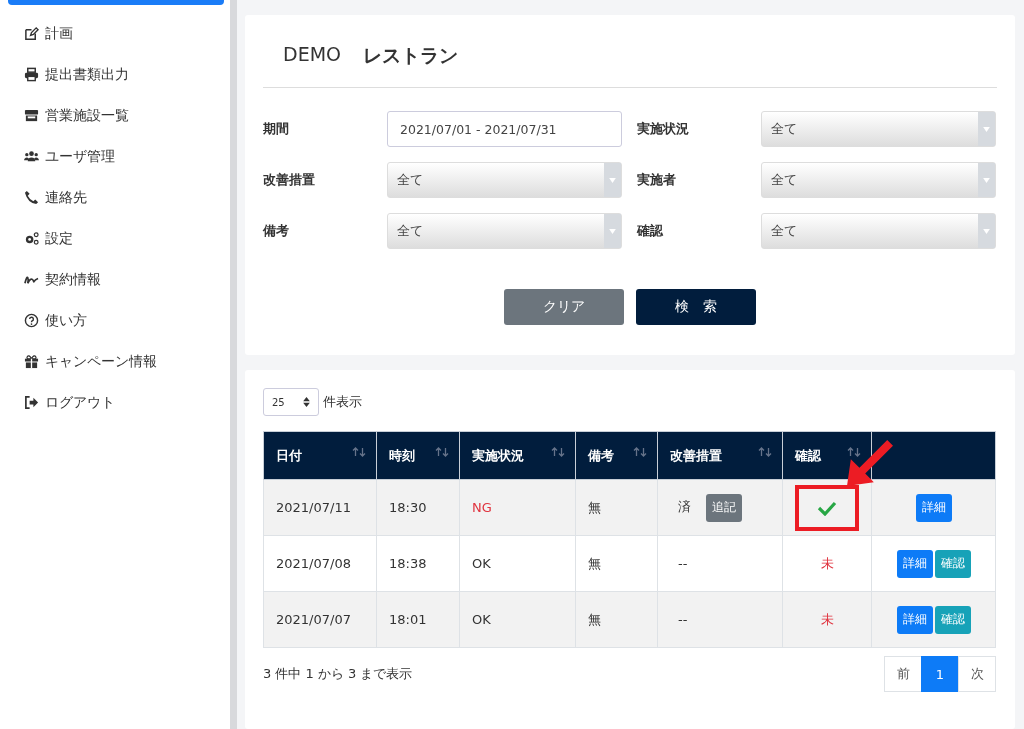 This screenshot has height=729, width=1024. I want to click on table-summary: 3 件中 1 から 3 まで表示, so click(338, 674).